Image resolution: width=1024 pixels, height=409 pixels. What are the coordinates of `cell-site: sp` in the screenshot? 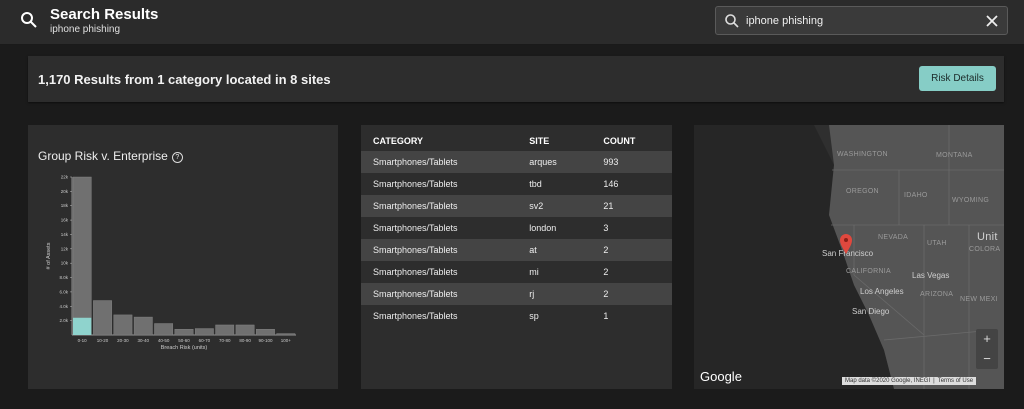 It's located at (534, 316).